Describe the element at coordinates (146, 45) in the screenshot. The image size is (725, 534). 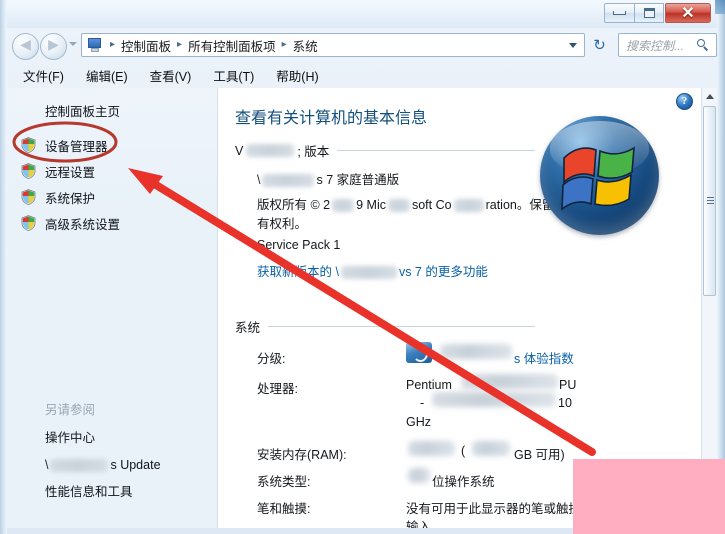
I see `breadcrumb-item-control-panel: 控制面板` at that location.